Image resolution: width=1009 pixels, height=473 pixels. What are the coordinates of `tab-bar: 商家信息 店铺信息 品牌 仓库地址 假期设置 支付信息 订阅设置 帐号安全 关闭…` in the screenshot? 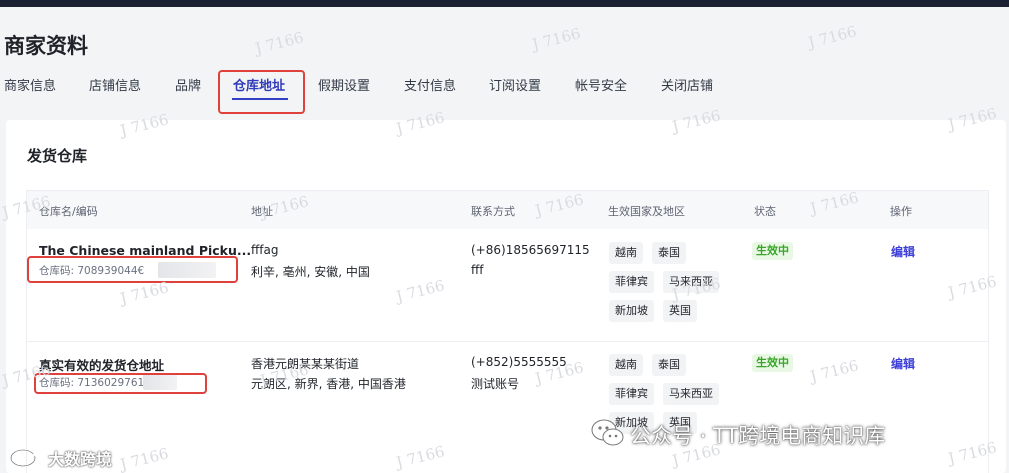 It's located at (504, 89).